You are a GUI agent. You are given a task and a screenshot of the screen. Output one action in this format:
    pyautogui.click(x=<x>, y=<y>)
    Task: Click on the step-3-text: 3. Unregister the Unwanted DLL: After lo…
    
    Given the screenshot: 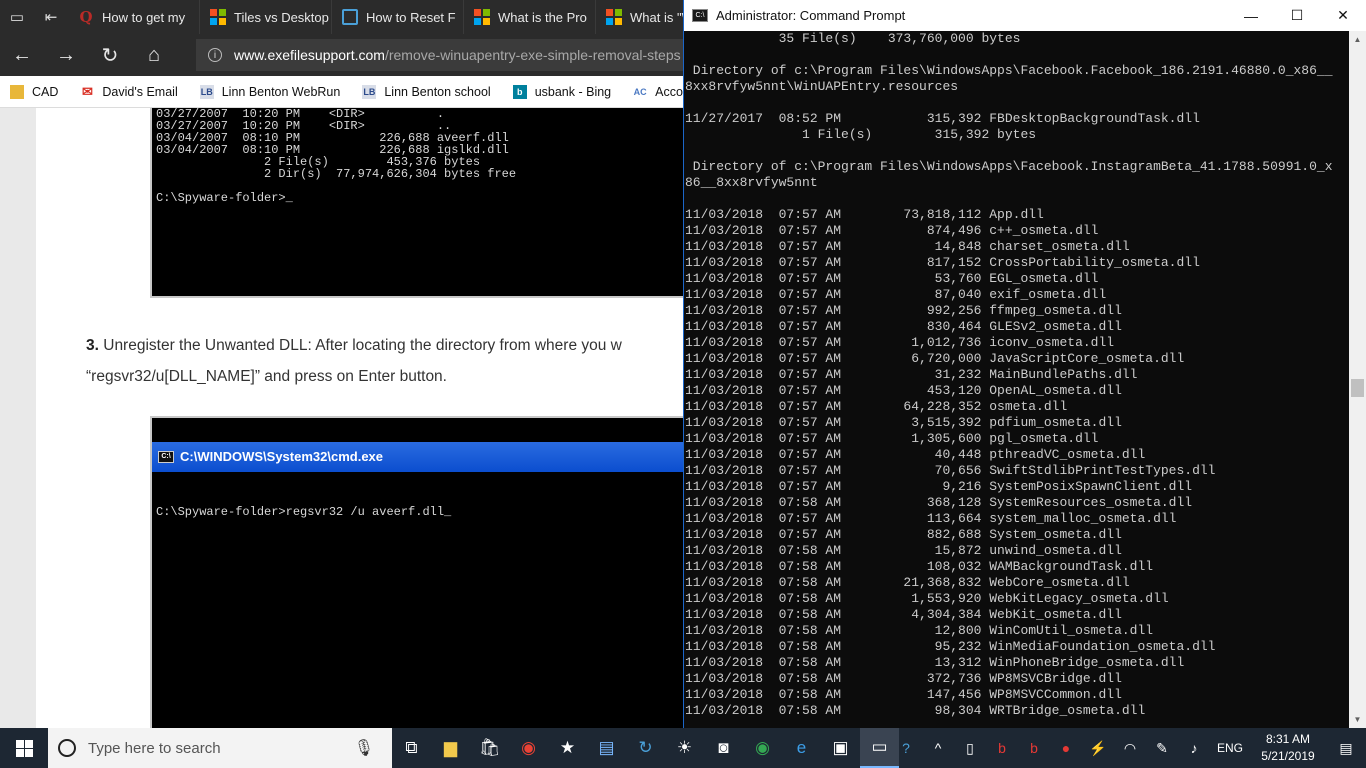 What is the action you would take?
    pyautogui.click(x=396, y=361)
    